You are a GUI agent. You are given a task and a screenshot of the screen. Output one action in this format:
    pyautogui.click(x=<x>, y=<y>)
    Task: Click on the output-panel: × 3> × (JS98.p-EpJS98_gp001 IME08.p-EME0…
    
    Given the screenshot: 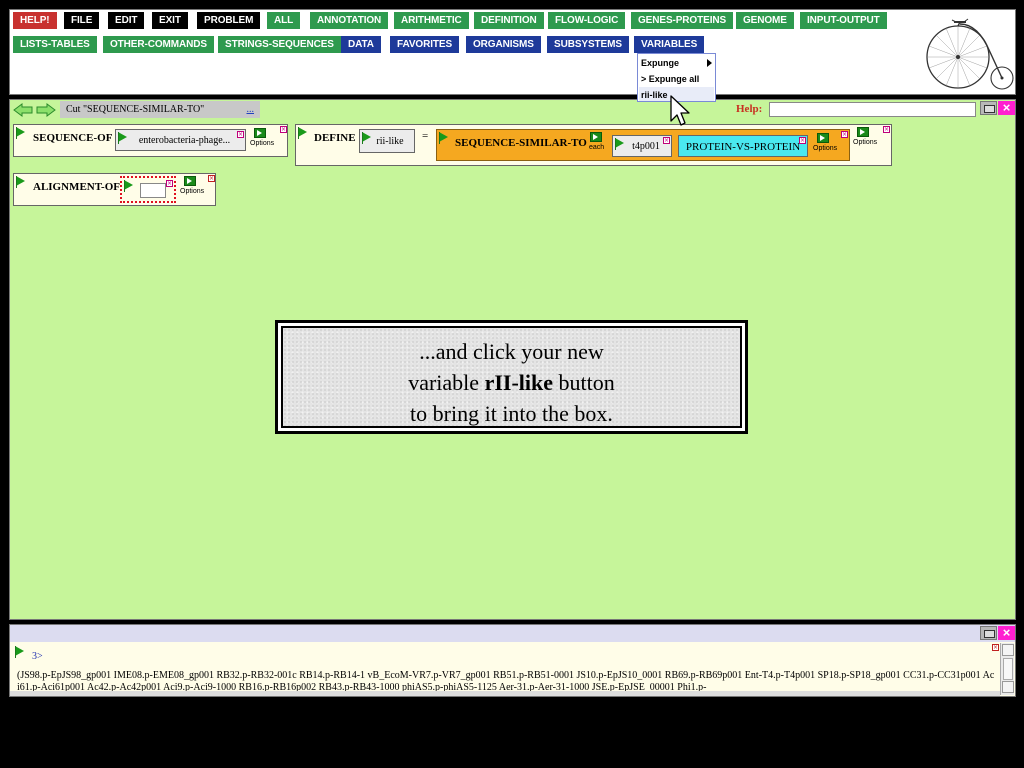 What is the action you would take?
    pyautogui.click(x=512, y=660)
    